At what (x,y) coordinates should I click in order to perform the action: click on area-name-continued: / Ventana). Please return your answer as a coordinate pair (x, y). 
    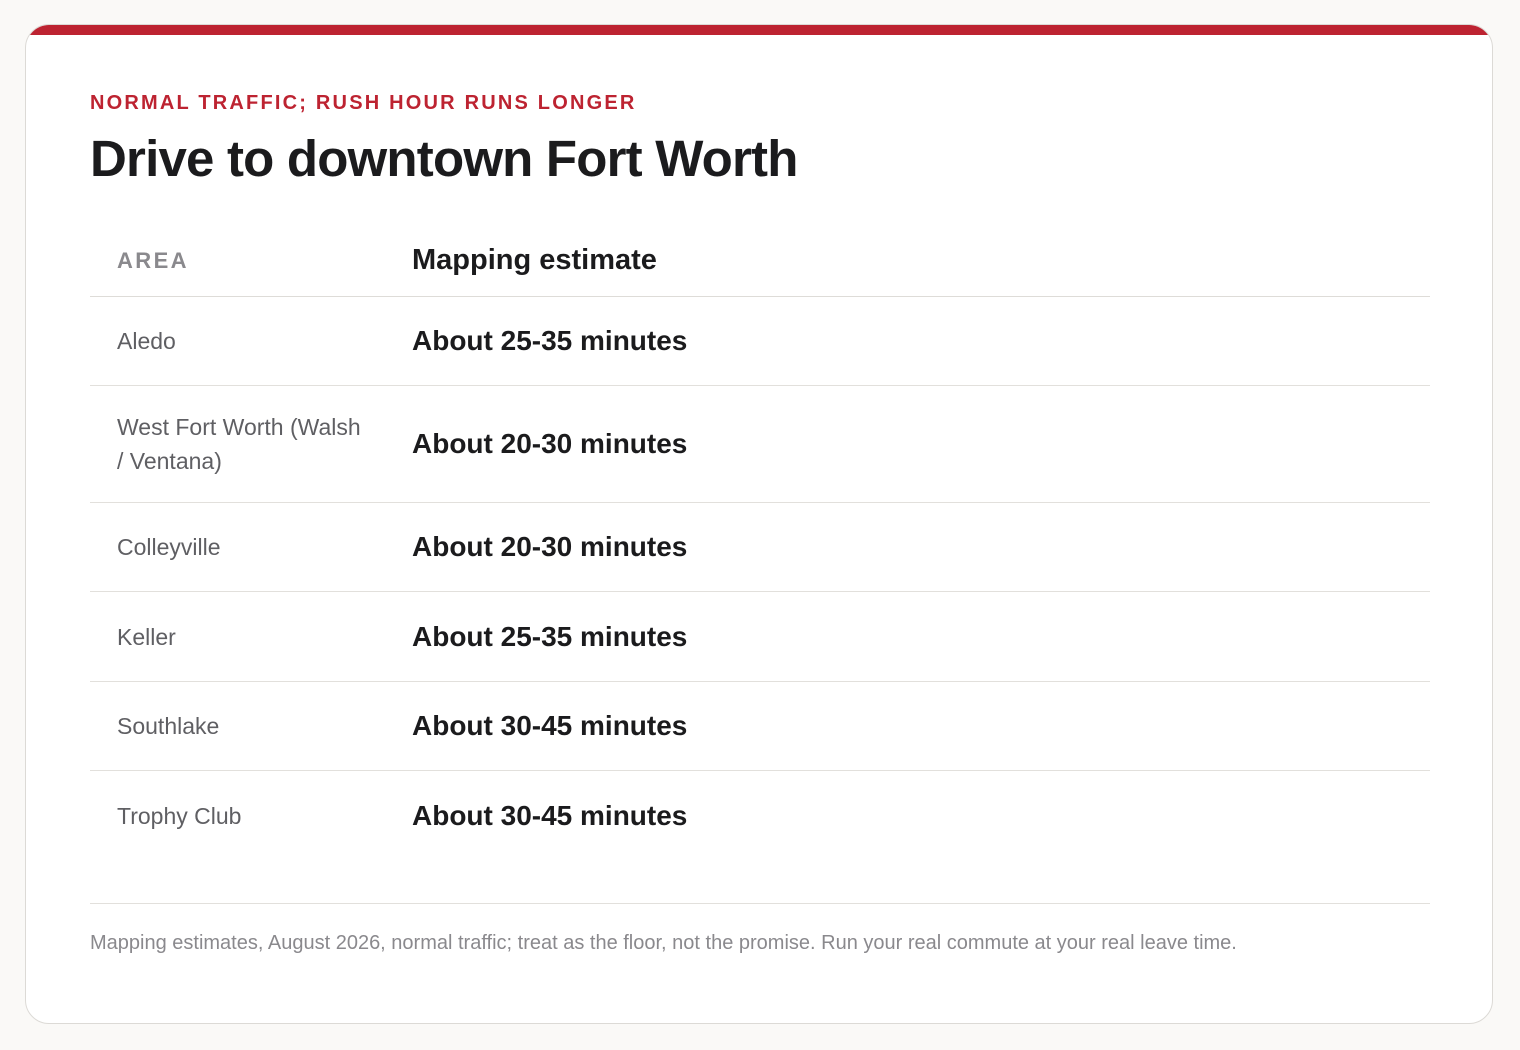
    Looking at the image, I should click on (169, 461).